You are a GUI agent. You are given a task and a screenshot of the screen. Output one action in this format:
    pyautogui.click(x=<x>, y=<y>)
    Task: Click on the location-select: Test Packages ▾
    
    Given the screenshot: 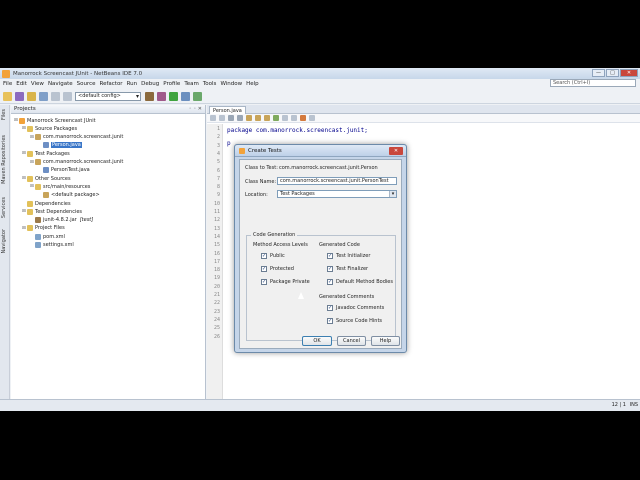 What is the action you would take?
    pyautogui.click(x=337, y=194)
    